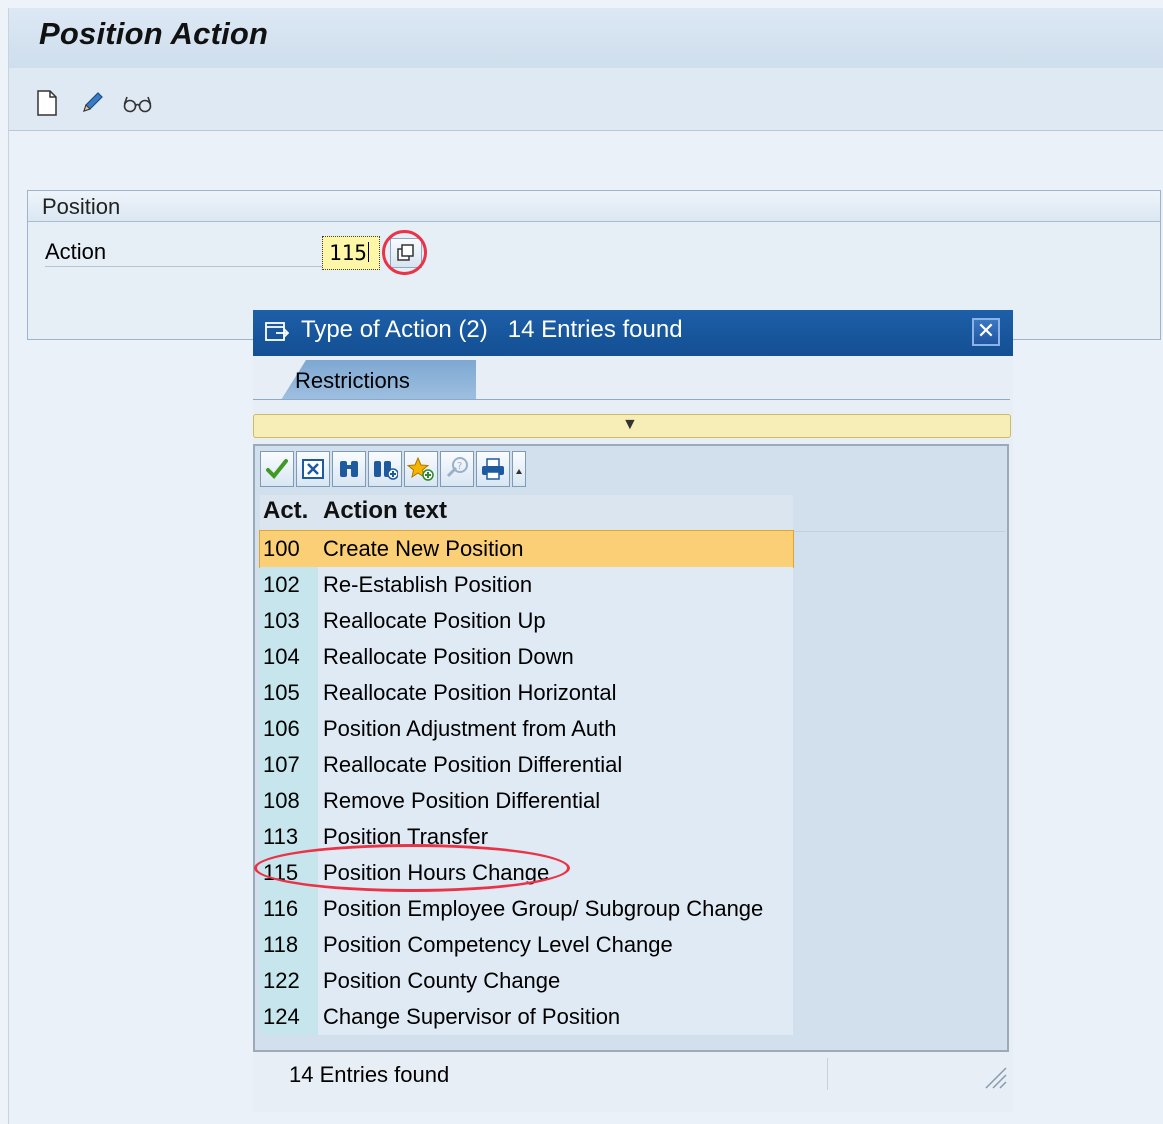 The width and height of the screenshot is (1163, 1124). I want to click on edit-pencil-icon, so click(92, 103).